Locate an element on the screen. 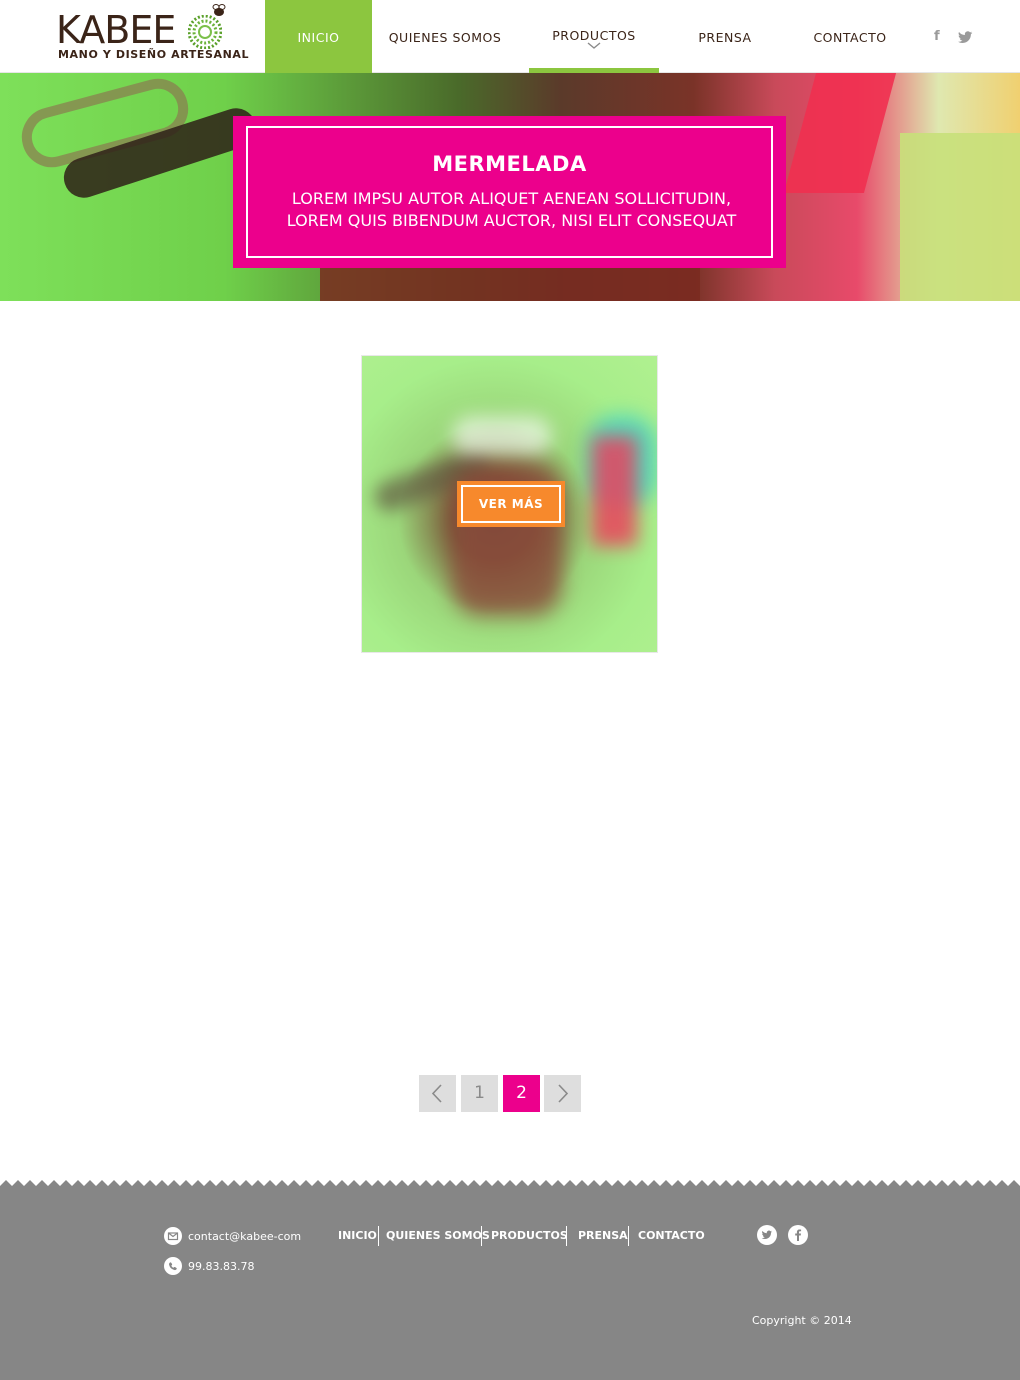 Image resolution: width=1020 pixels, height=1380 pixels. nav-item-label: CONTACTO is located at coordinates (850, 37).